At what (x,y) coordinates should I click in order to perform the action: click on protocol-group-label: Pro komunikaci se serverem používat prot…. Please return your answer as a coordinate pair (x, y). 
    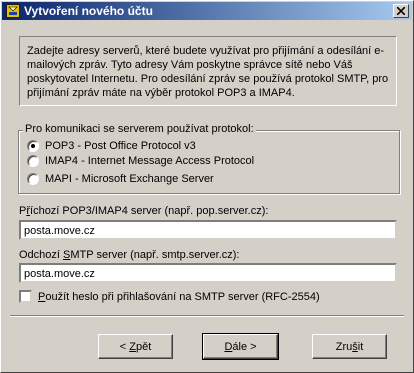
    Looking at the image, I should click on (139, 129).